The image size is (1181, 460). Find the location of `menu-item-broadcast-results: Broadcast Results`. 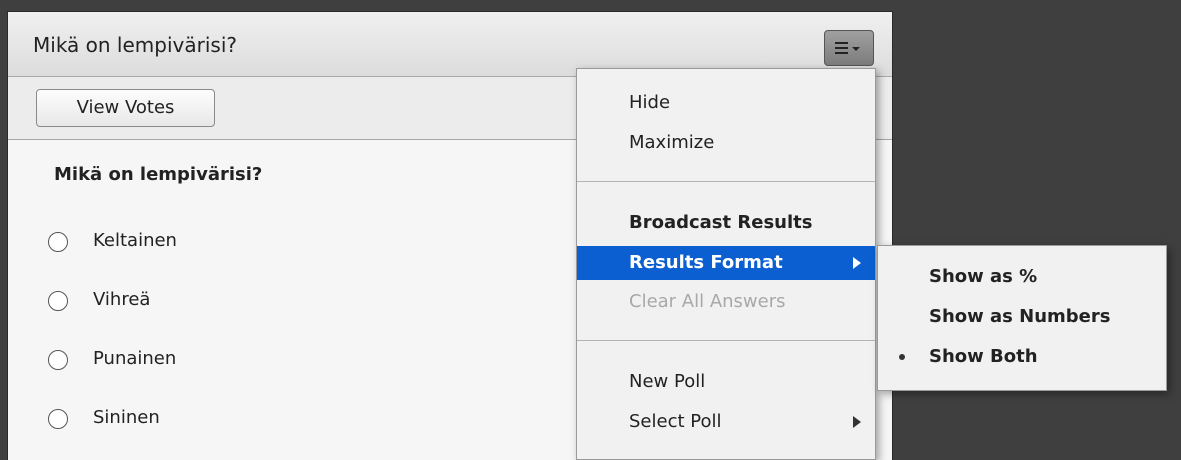

menu-item-broadcast-results: Broadcast Results is located at coordinates (726, 223).